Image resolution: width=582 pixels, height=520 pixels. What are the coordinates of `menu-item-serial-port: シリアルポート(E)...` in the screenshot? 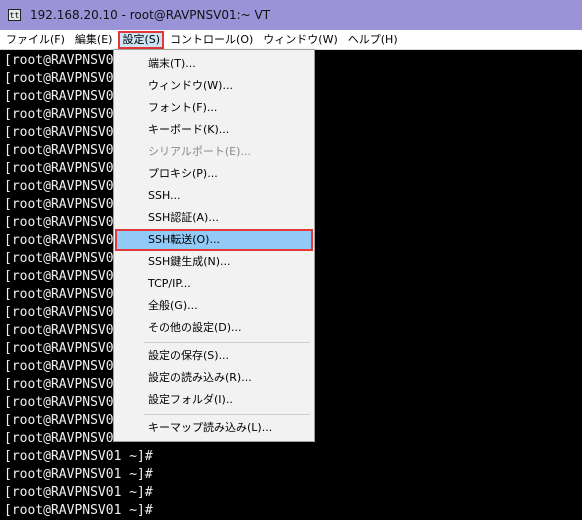 It's located at (199, 151).